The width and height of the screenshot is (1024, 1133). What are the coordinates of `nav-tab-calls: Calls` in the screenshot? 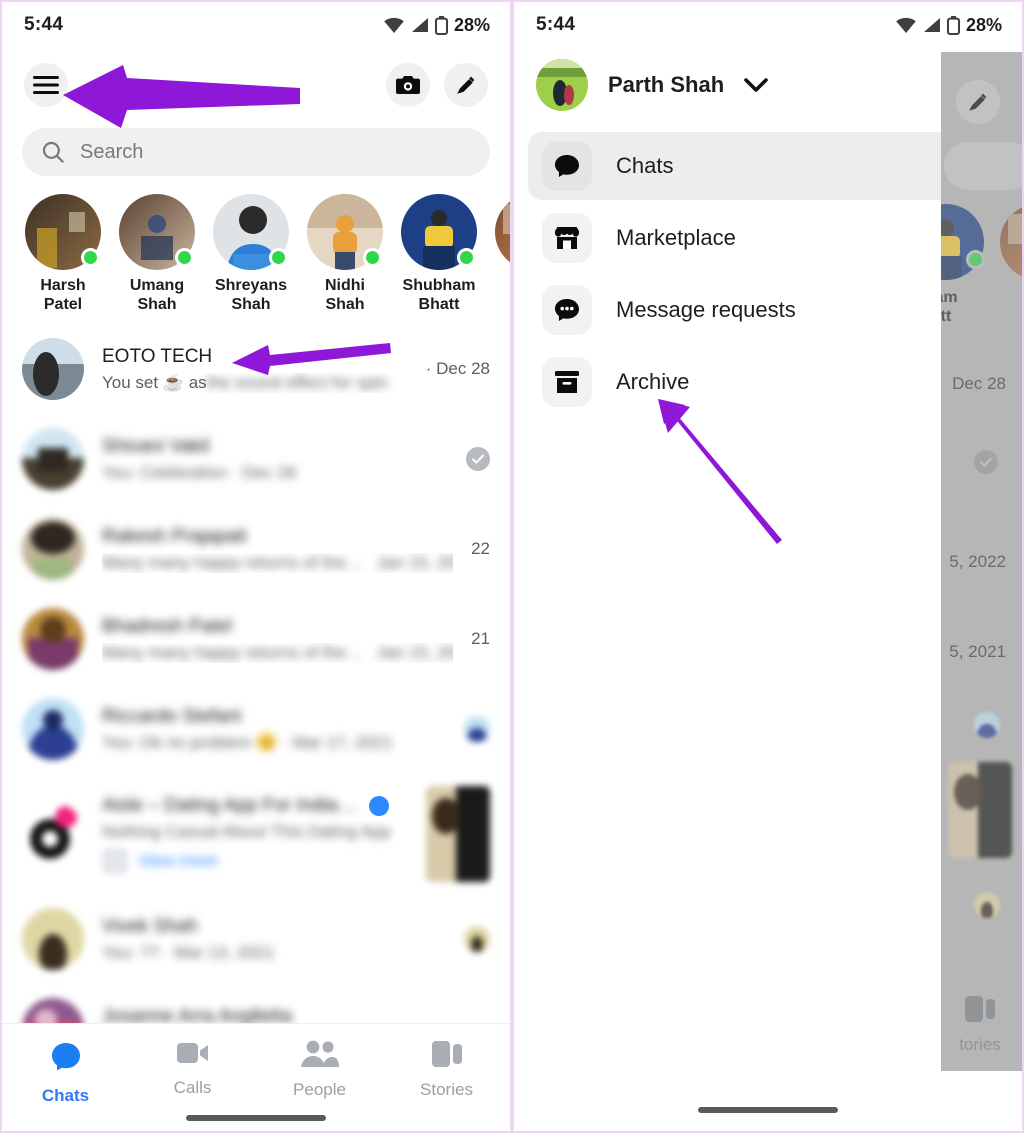 It's located at (192, 1069).